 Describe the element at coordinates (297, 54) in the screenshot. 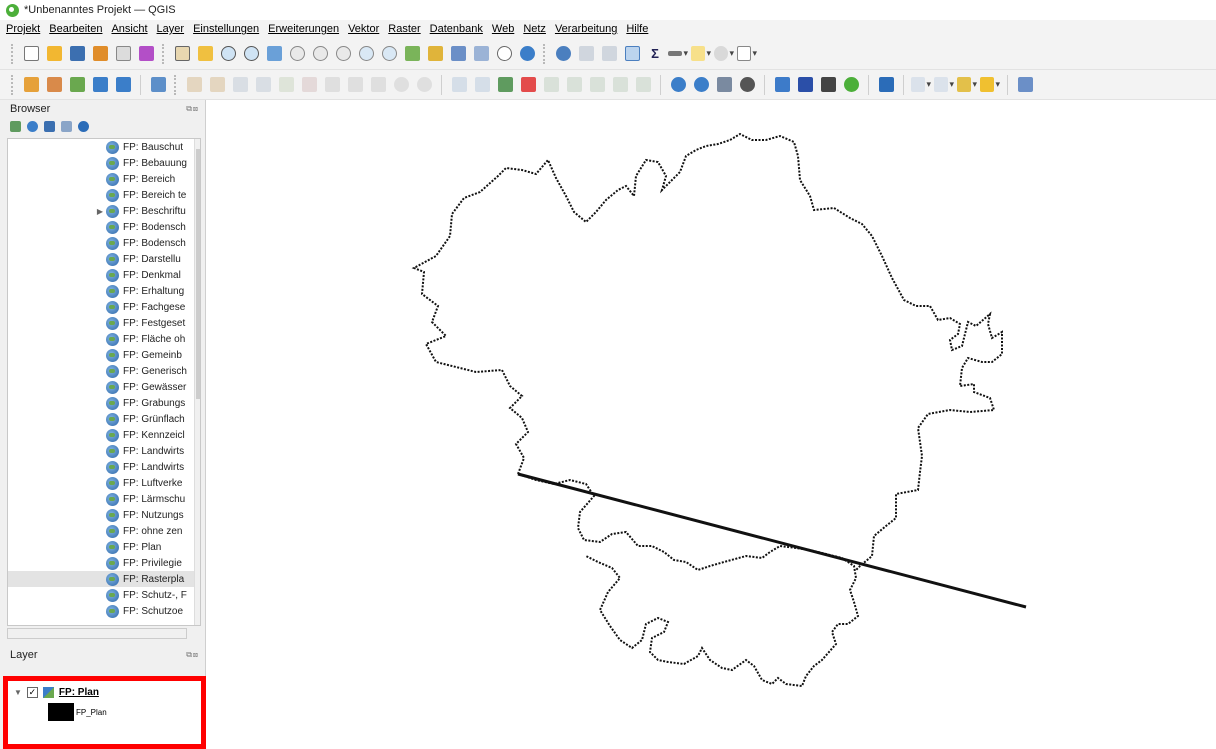

I see `zoom-selection-icon` at that location.